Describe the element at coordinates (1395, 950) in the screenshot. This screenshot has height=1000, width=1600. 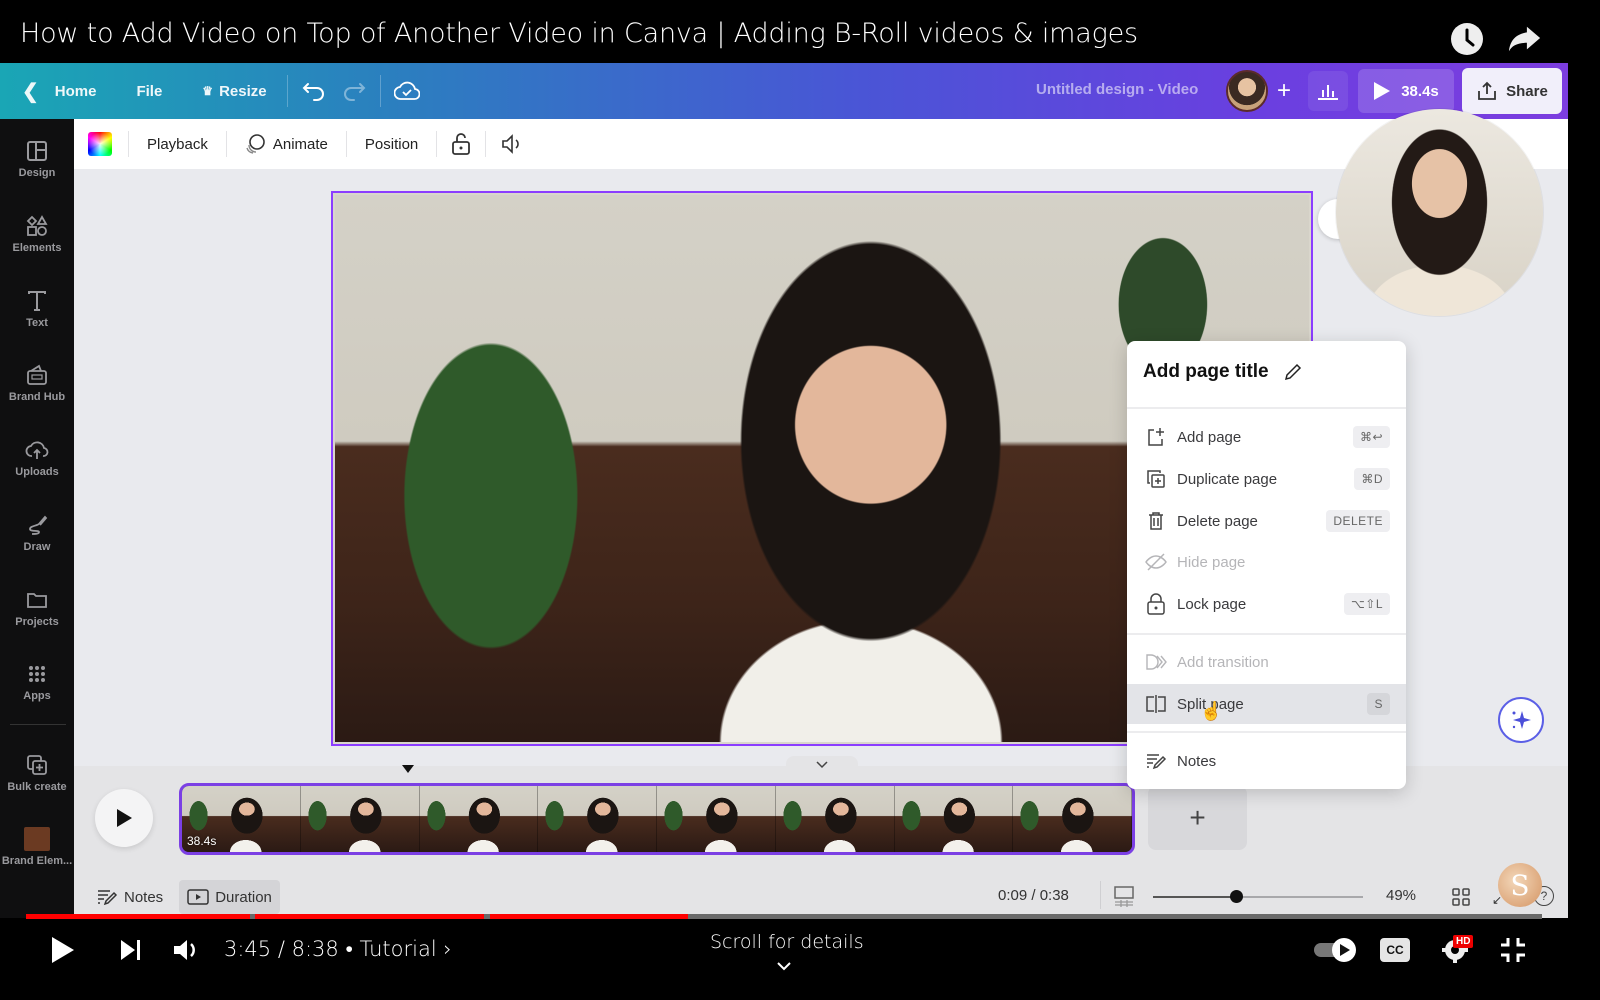
I see `captions-button: CC` at that location.